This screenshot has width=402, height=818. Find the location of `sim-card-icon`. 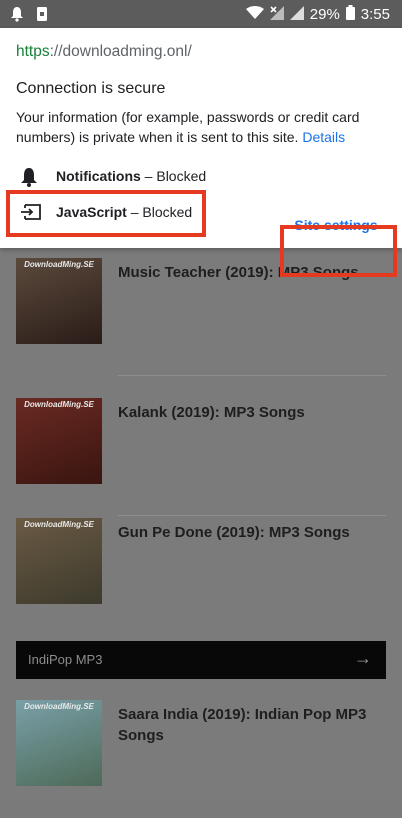

sim-card-icon is located at coordinates (42, 15).